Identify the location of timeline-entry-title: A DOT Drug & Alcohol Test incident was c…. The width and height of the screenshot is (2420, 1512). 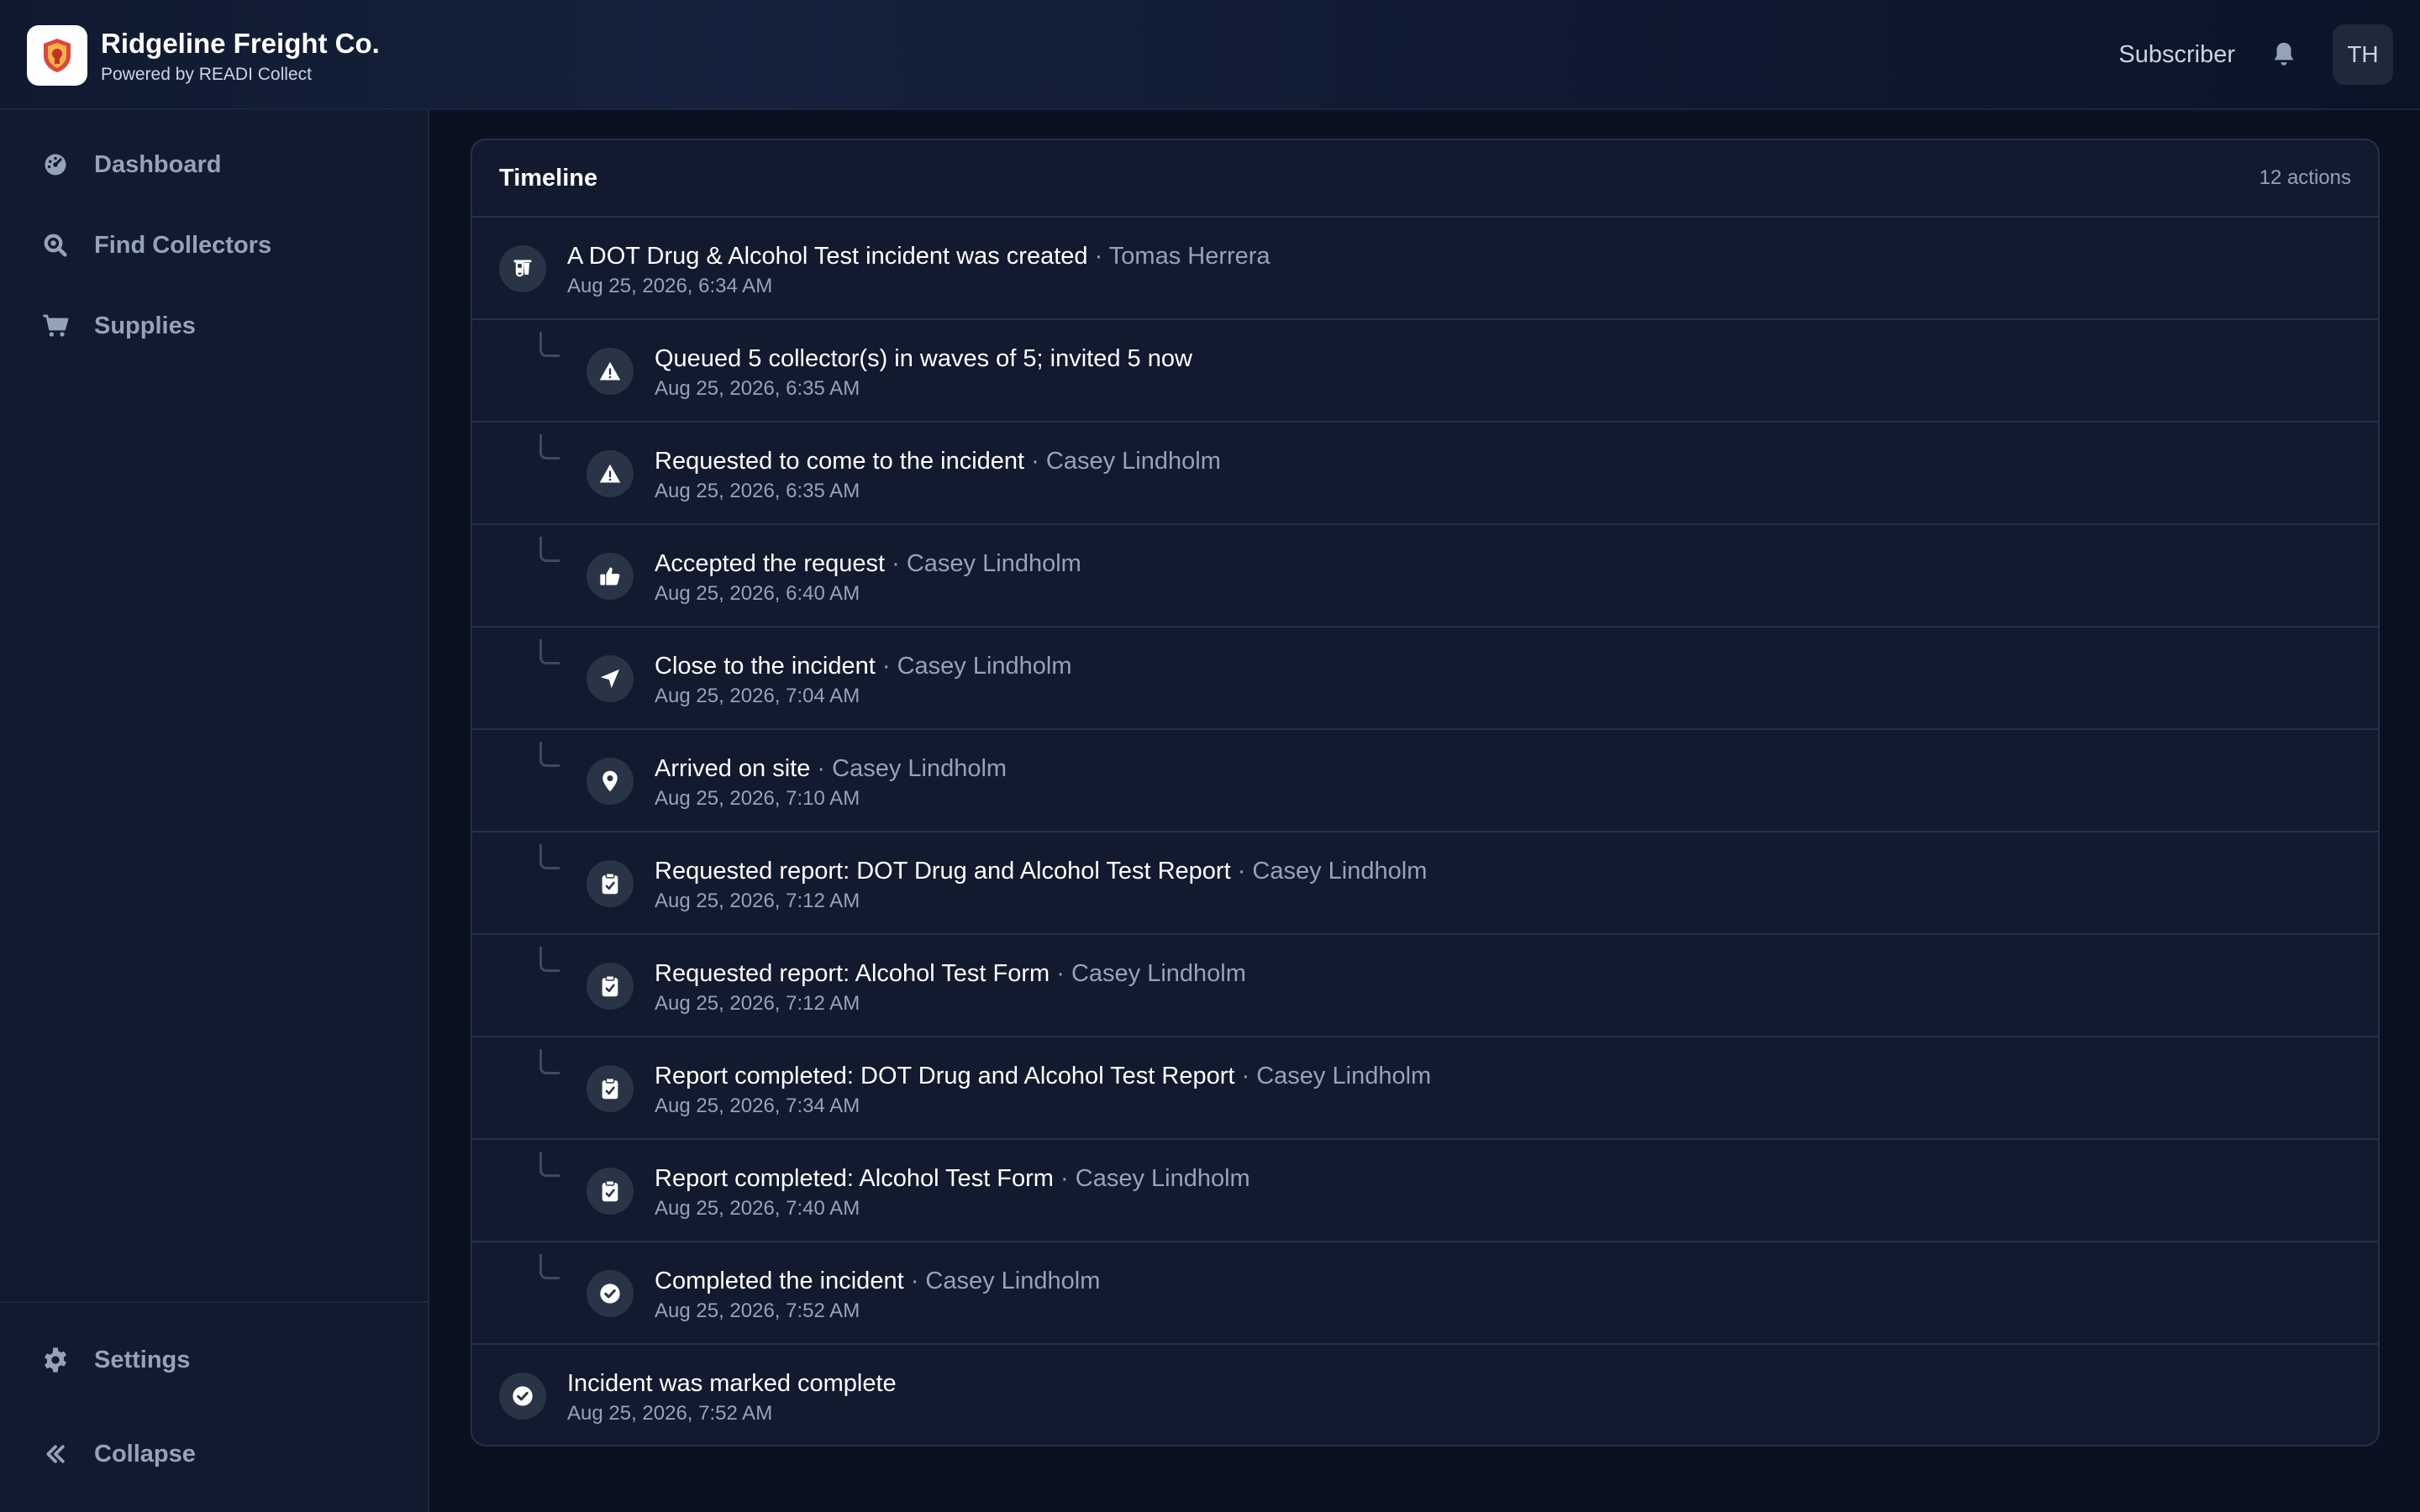
(918, 256).